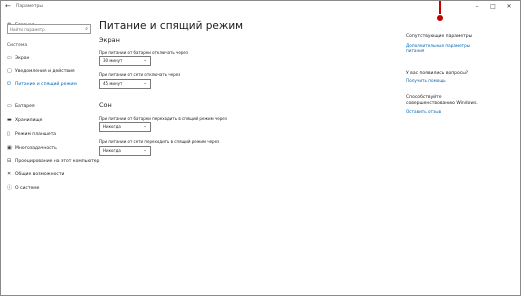 Image resolution: width=521 pixels, height=296 pixels. I want to click on sidebar-item-battery: ▭ Батарея, so click(21, 107).